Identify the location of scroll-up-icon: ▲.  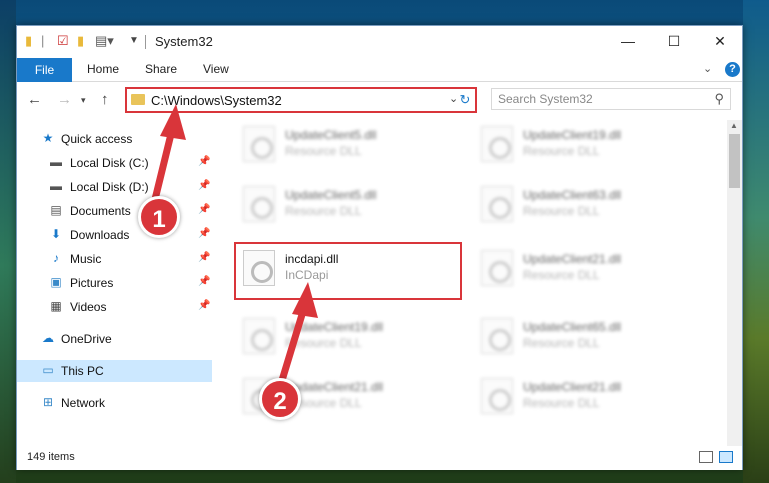
(734, 125).